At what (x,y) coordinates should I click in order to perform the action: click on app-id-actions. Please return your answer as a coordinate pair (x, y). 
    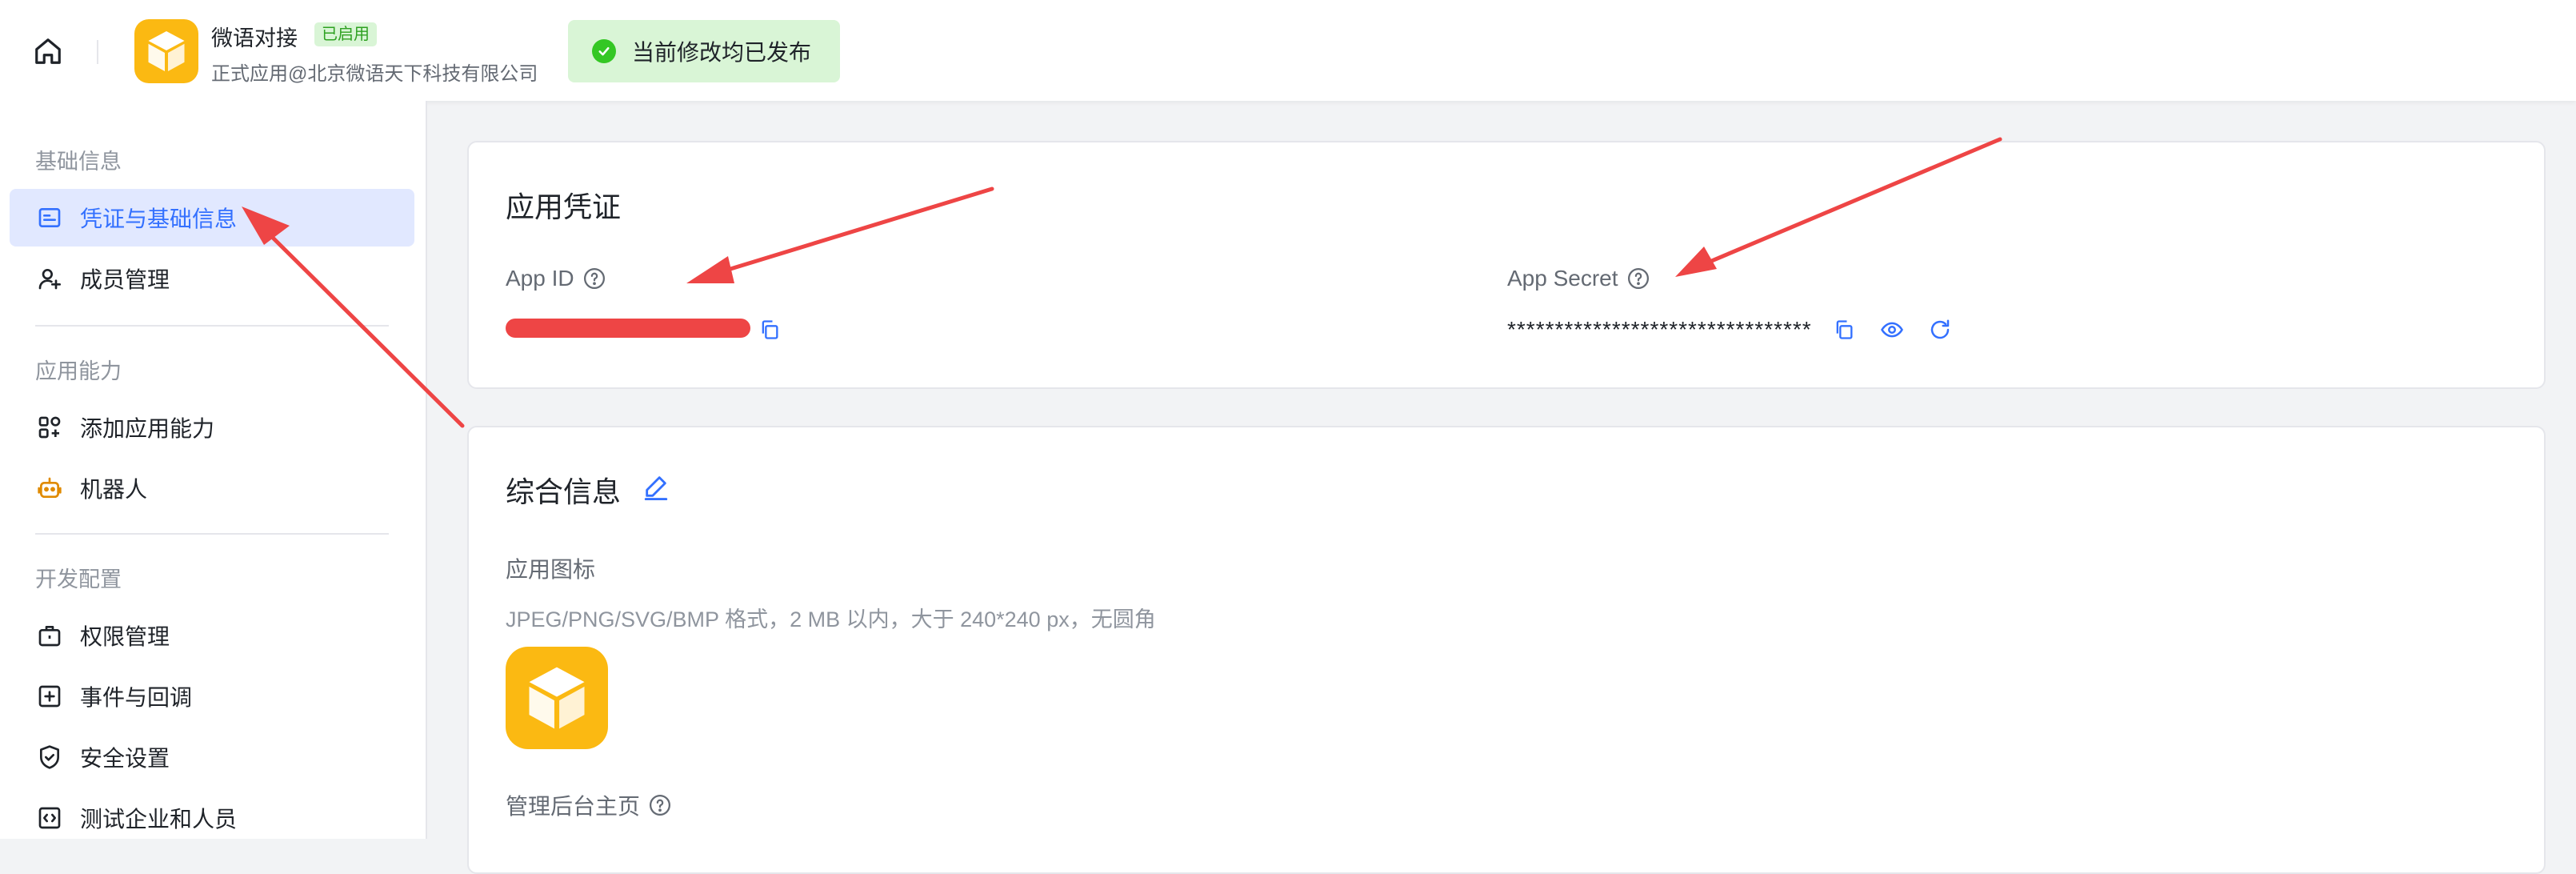
    Looking at the image, I should click on (770, 330).